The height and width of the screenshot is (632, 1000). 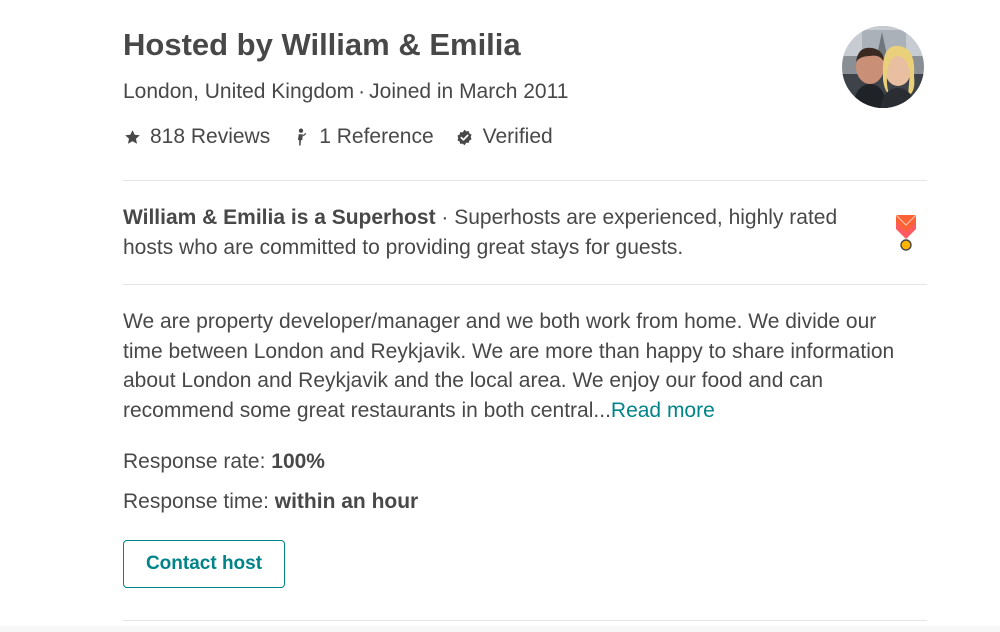 I want to click on stat-references-label: 1 Reference, so click(x=376, y=136).